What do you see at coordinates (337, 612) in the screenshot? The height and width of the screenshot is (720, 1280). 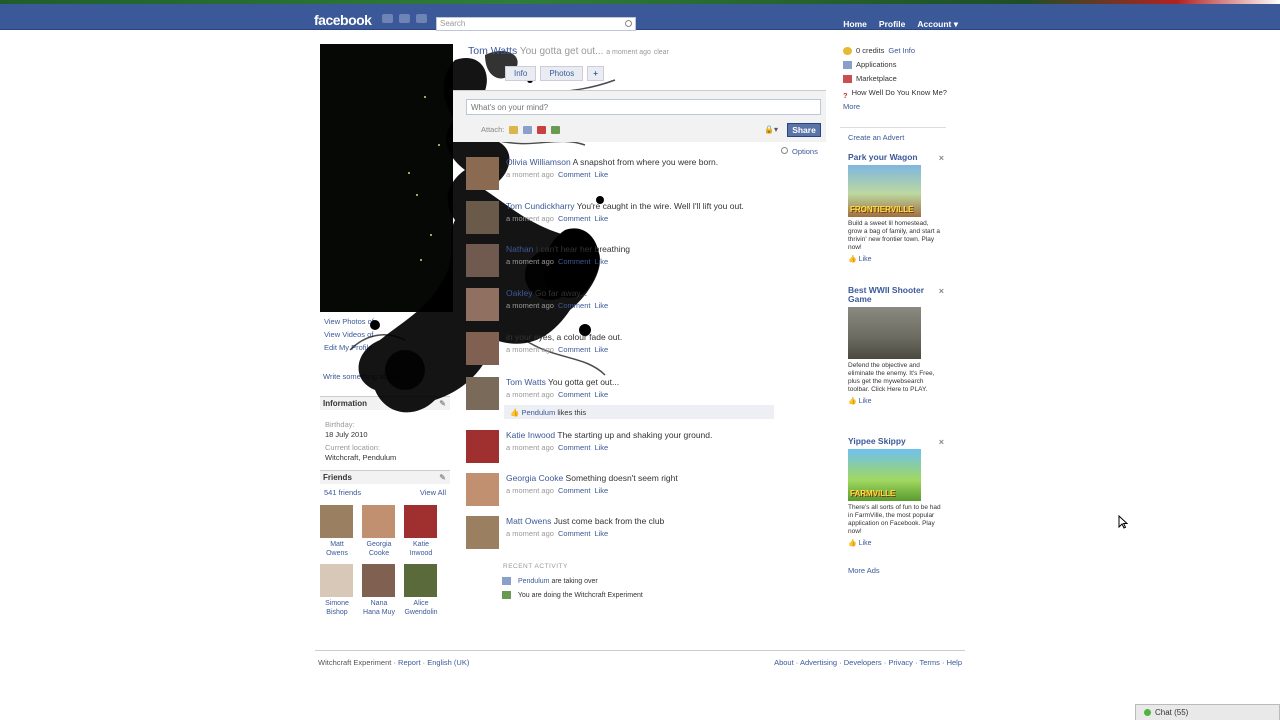 I see `friend-last-name: Bishop` at bounding box center [337, 612].